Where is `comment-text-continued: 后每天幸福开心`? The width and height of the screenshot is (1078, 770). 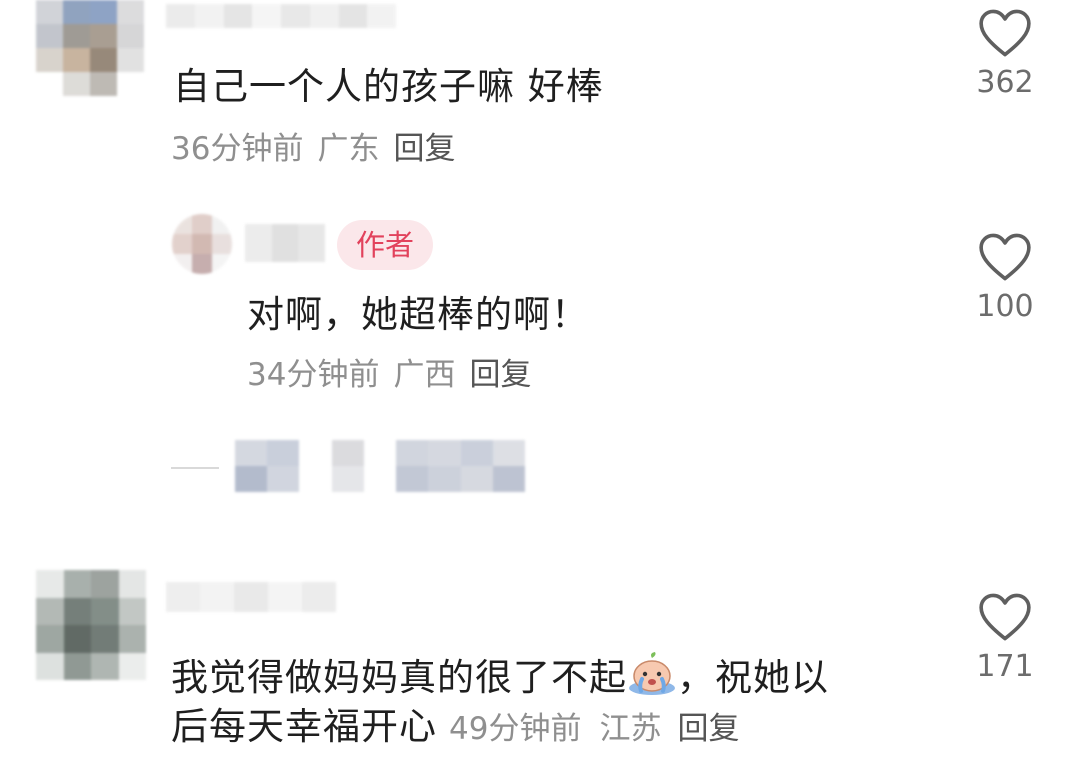
comment-text-continued: 后每天幸福开心 is located at coordinates (304, 726).